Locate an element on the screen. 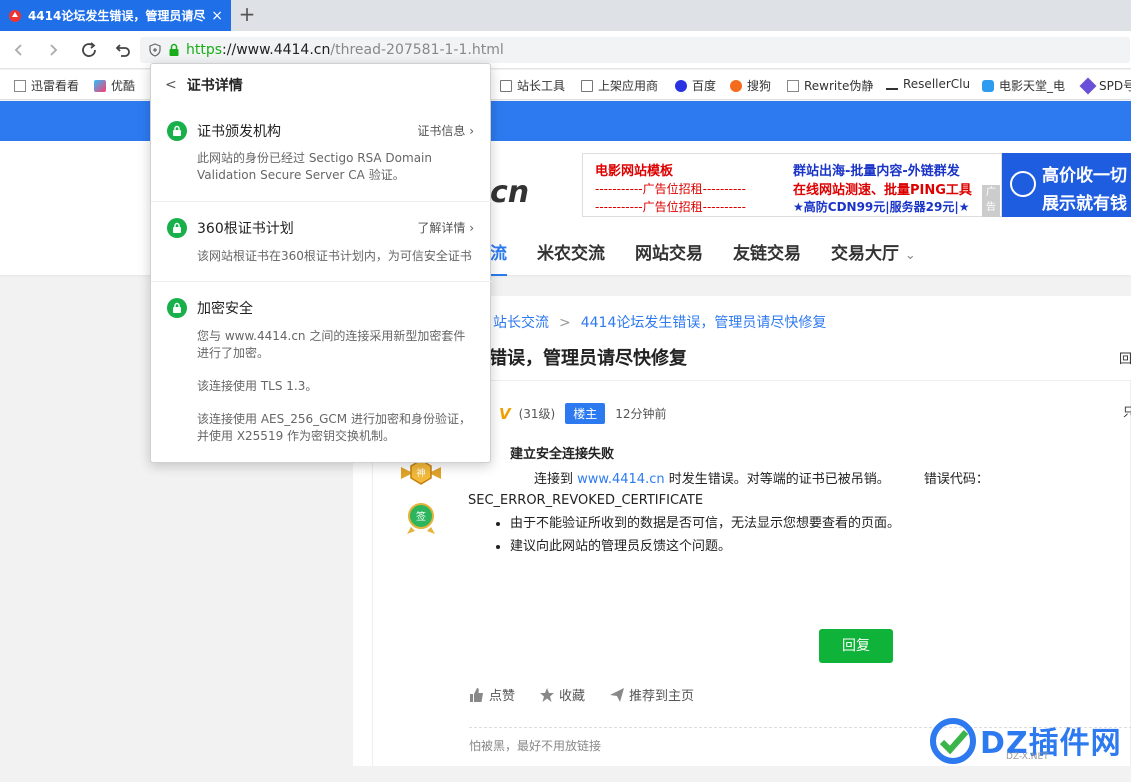 Image resolution: width=1131 pixels, height=782 pixels. tab-title: 4414论坛发生错误，管理员请尽 is located at coordinates (116, 16).